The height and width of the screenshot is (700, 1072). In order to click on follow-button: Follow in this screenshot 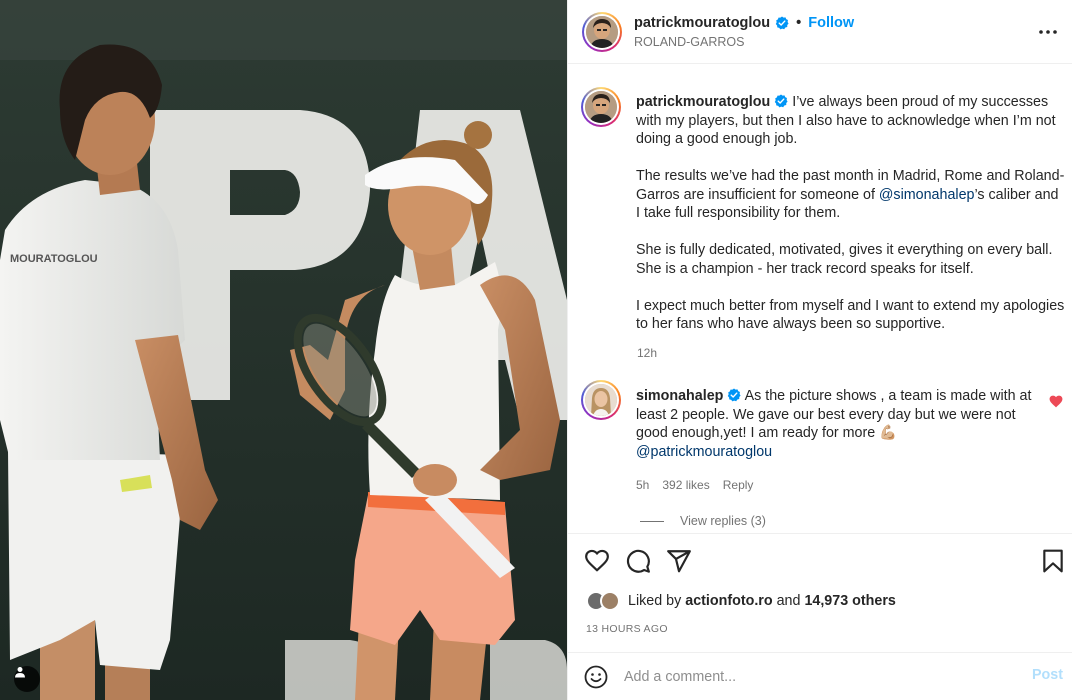, I will do `click(831, 23)`.